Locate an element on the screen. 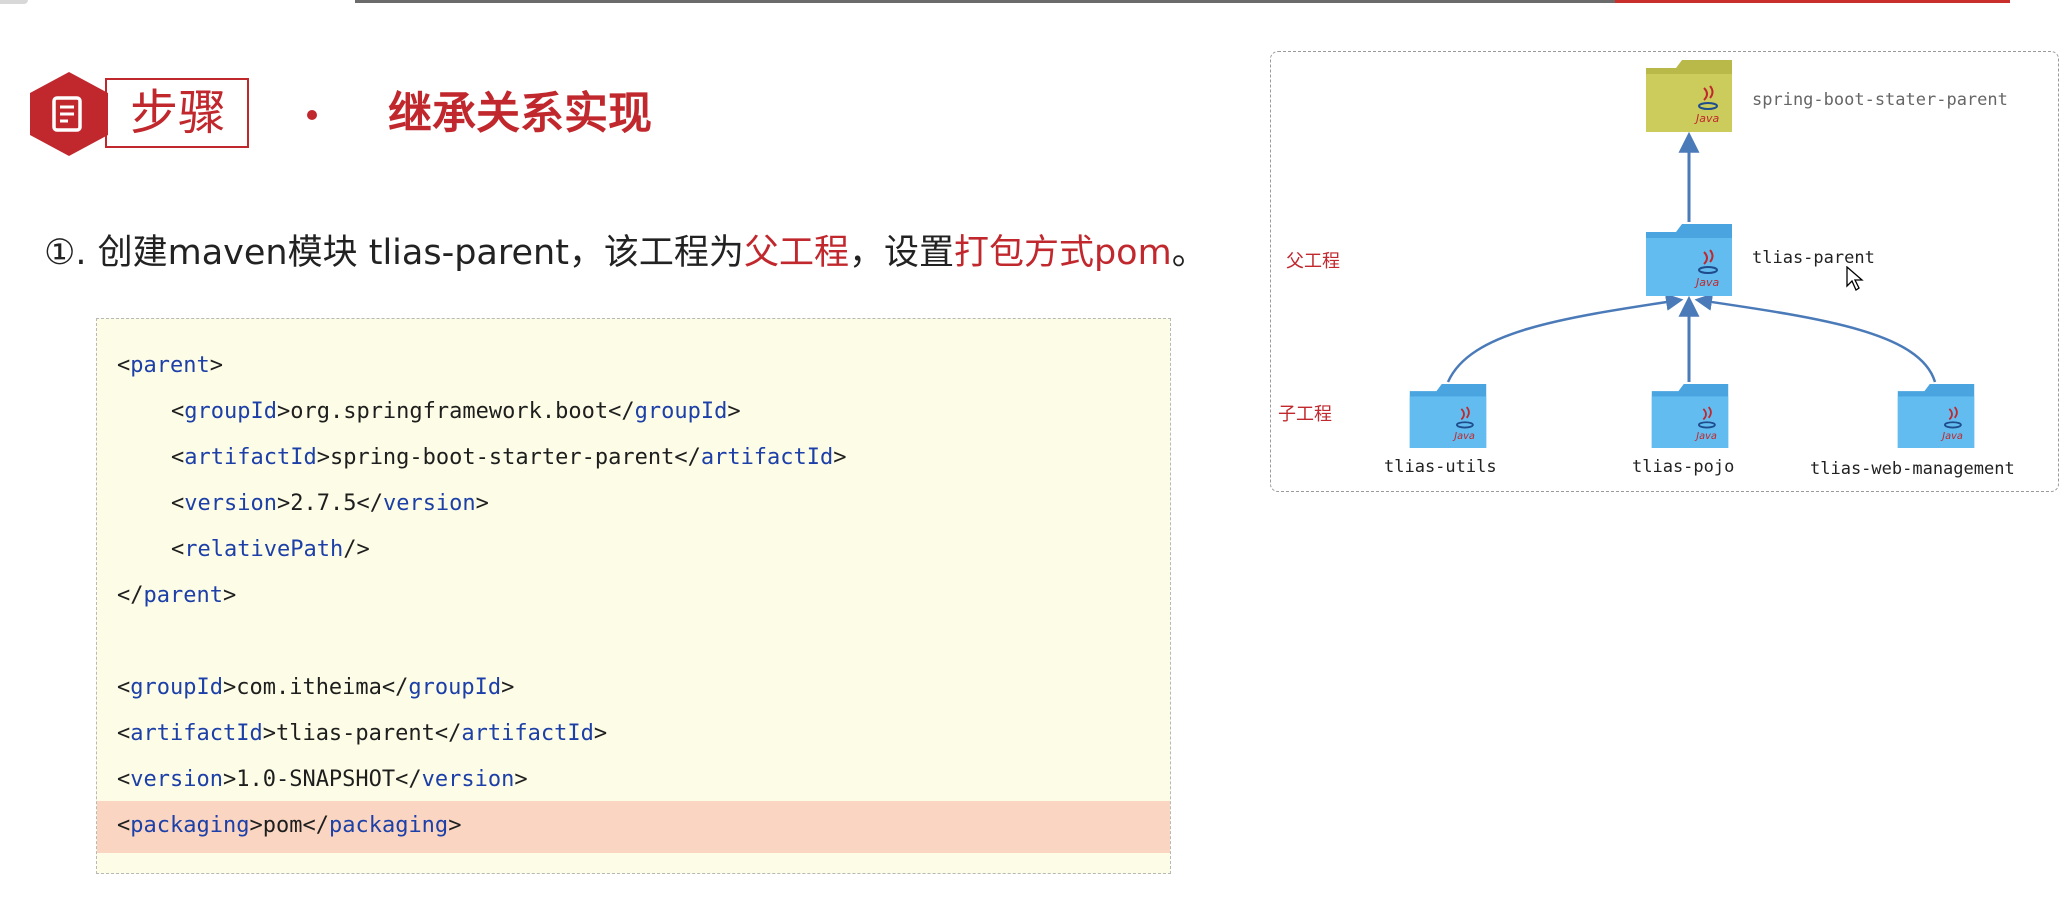  child-label-pojo: tlias-pojo is located at coordinates (1683, 467).